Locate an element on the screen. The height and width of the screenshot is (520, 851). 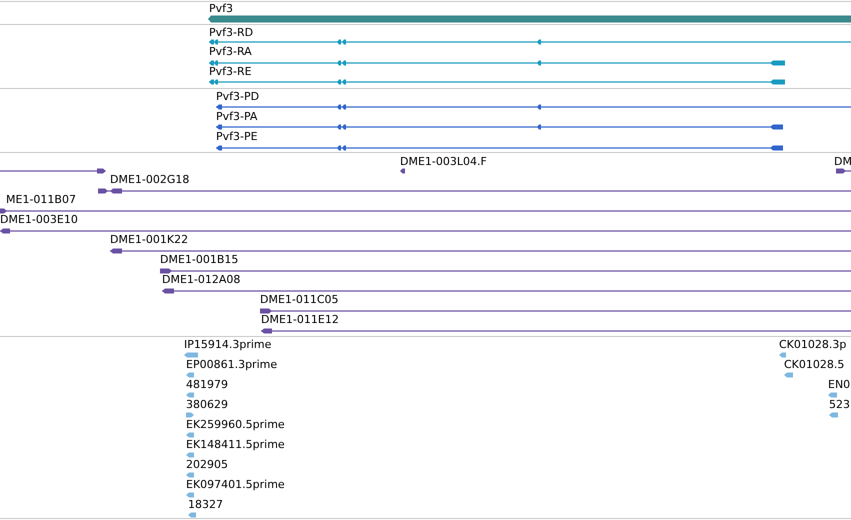
feature-label: Pvf3-PD is located at coordinates (238, 96).